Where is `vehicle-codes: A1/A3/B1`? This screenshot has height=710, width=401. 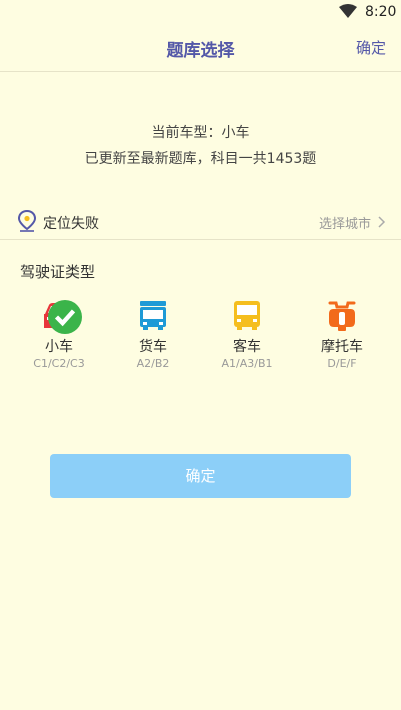 vehicle-codes: A1/A3/B1 is located at coordinates (247, 363).